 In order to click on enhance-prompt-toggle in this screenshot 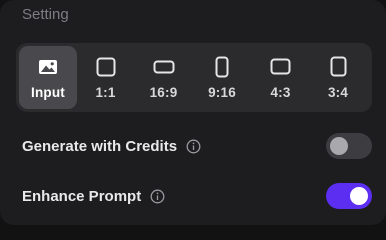, I will do `click(349, 196)`.